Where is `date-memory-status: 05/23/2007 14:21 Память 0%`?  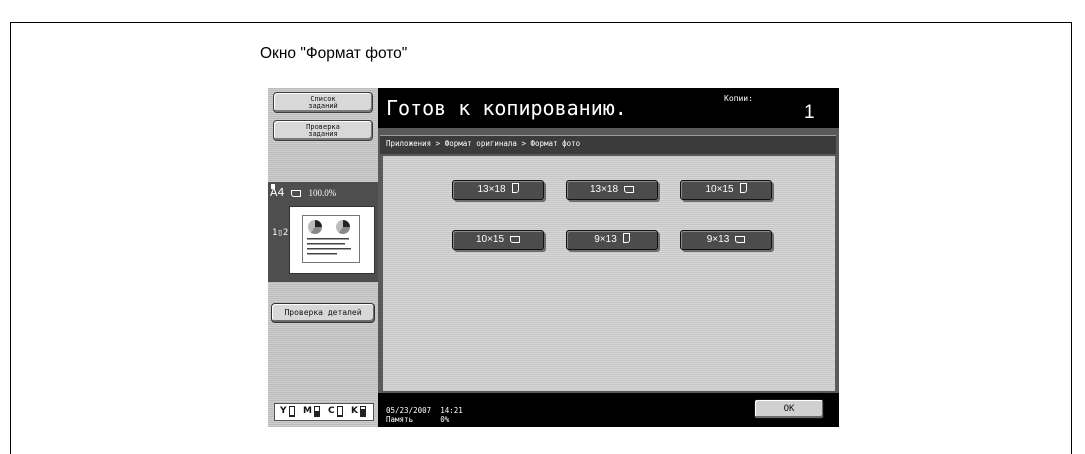 date-memory-status: 05/23/2007 14:21 Память 0% is located at coordinates (424, 415).